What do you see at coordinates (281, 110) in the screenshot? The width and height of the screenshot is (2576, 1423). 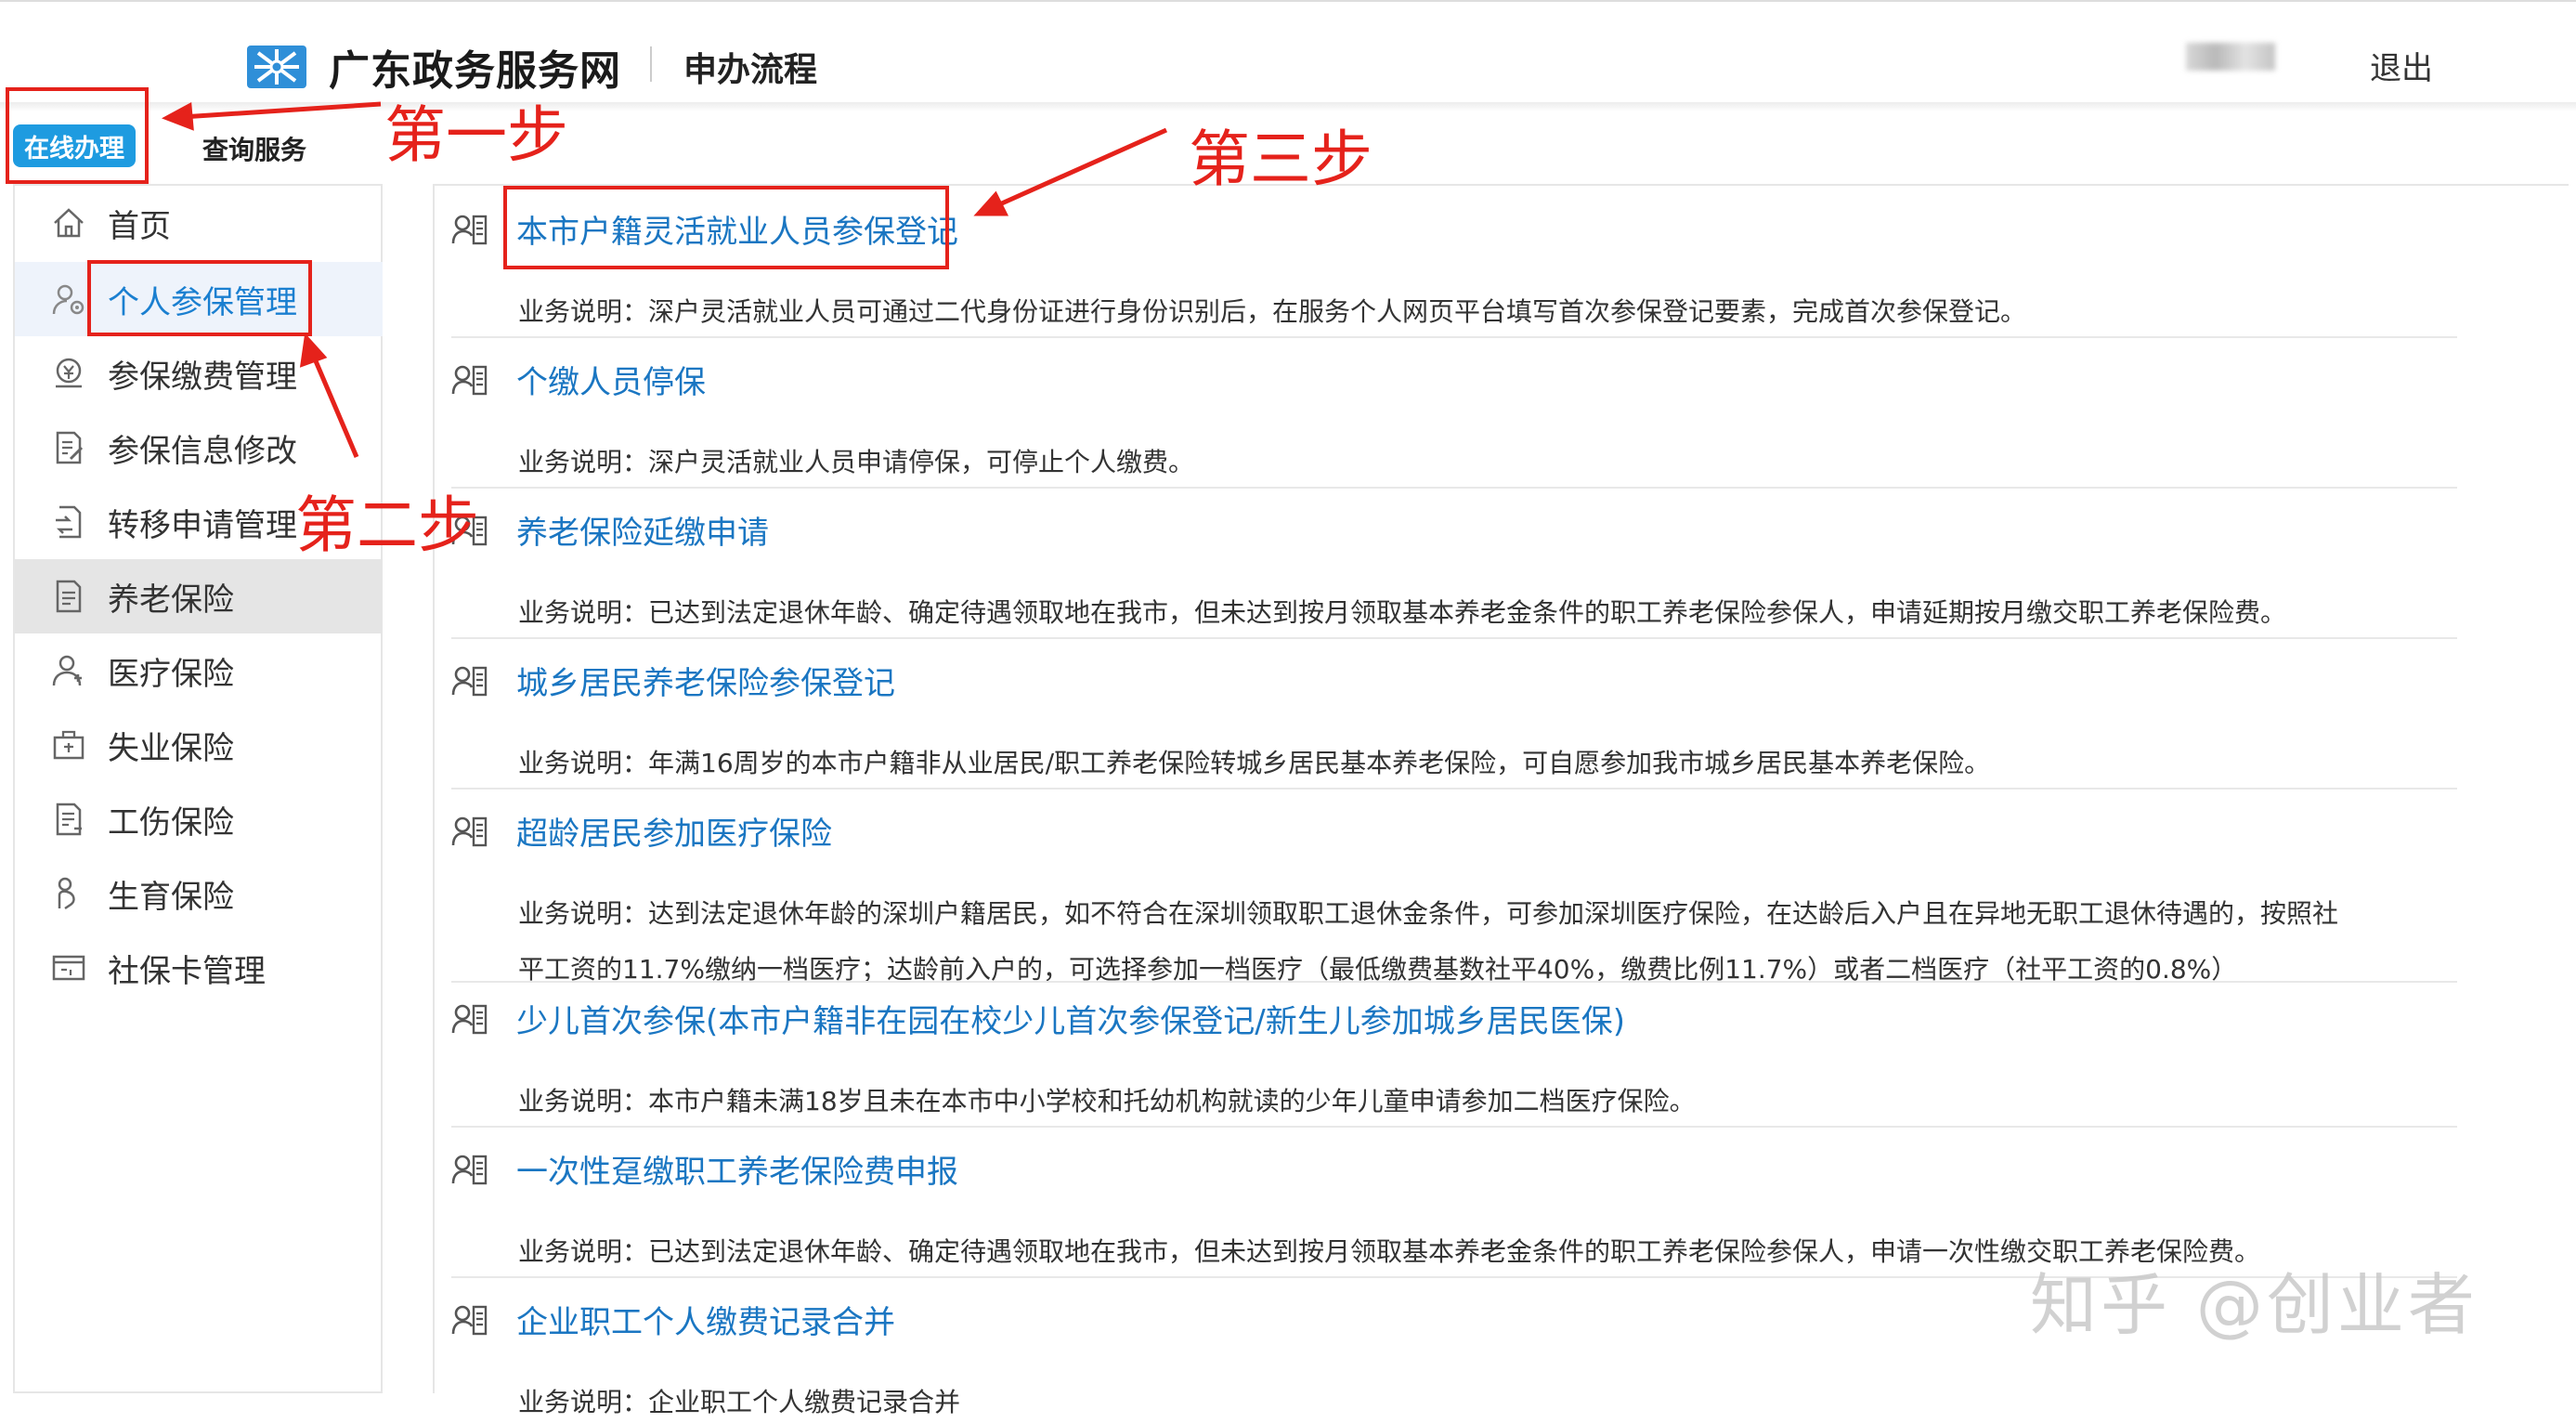 I see `arrow-step1` at bounding box center [281, 110].